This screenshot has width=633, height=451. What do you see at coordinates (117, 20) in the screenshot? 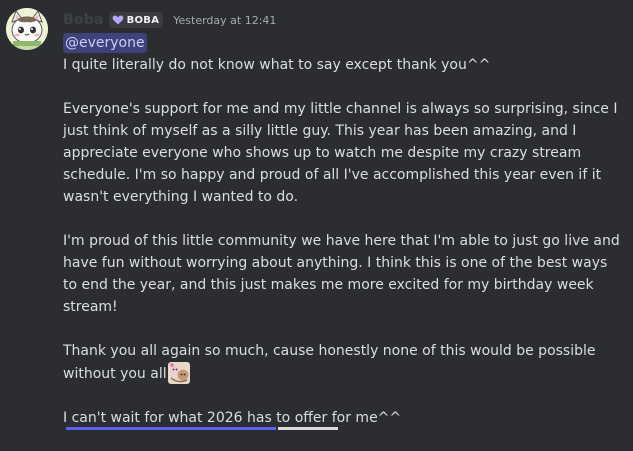
I see `heart-icon` at bounding box center [117, 20].